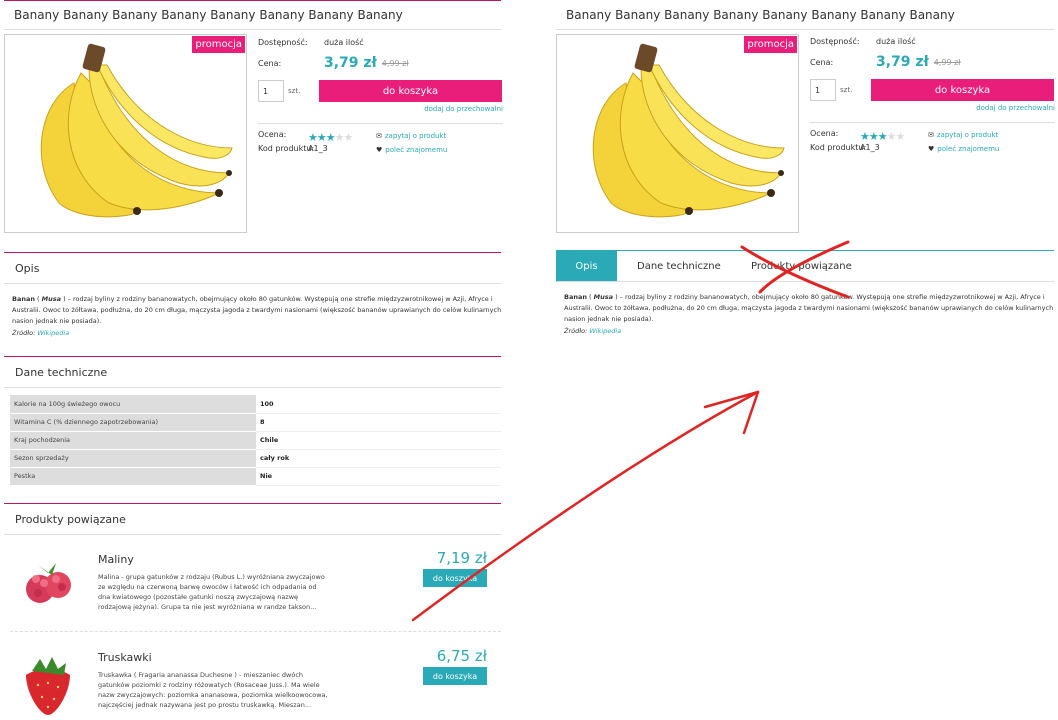  Describe the element at coordinates (252, 268) in the screenshot. I see `description-section-title: Opis` at that location.